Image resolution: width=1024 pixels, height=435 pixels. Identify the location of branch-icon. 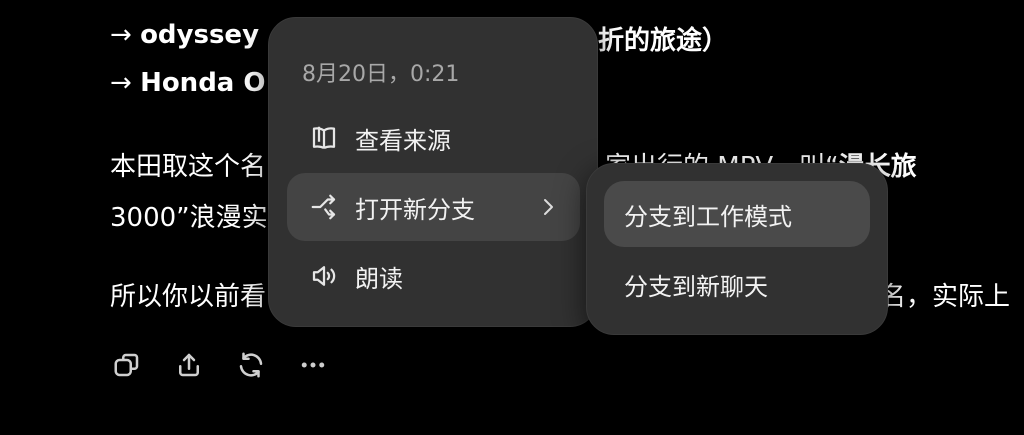
(324, 207).